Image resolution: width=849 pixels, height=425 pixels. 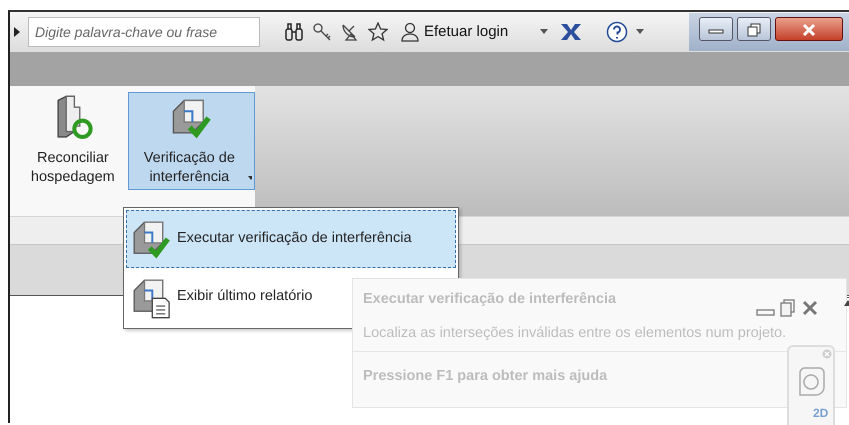 I want to click on restore-button, so click(x=754, y=29).